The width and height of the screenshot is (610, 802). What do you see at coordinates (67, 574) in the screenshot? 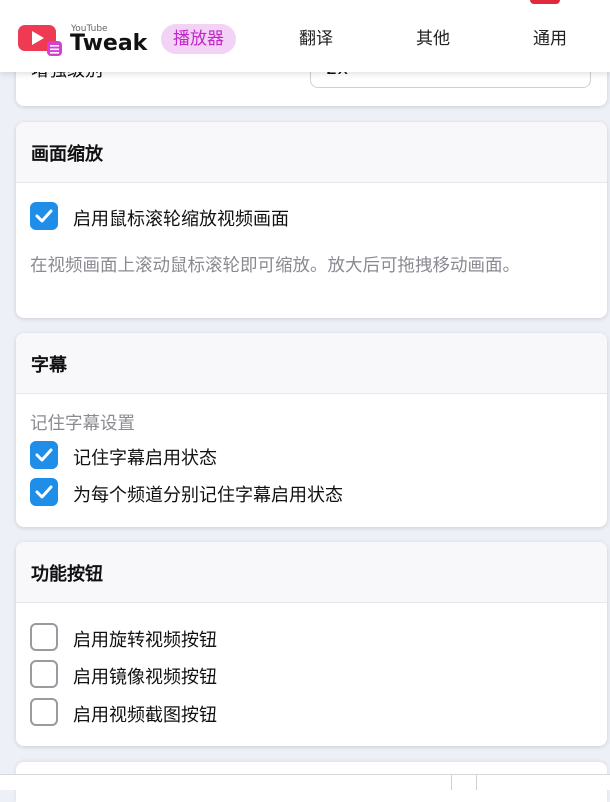
I see `buttons-card-title: 功能按钮` at bounding box center [67, 574].